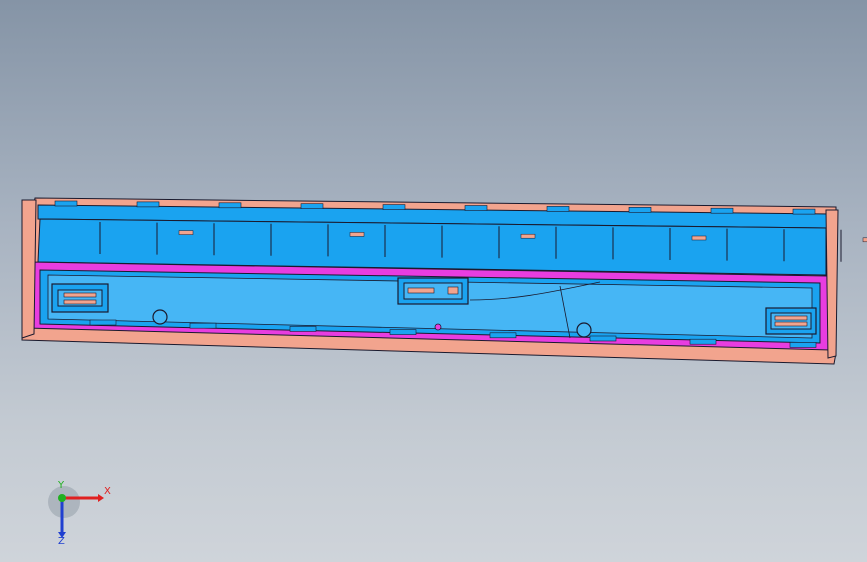 The width and height of the screenshot is (867, 562). Describe the element at coordinates (80, 298) in the screenshot. I see `left-latch` at that location.